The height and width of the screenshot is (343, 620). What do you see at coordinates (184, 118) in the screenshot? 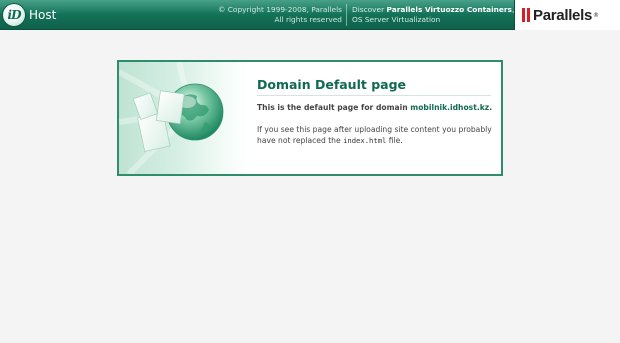
I see `globe-with-documents-icon` at bounding box center [184, 118].